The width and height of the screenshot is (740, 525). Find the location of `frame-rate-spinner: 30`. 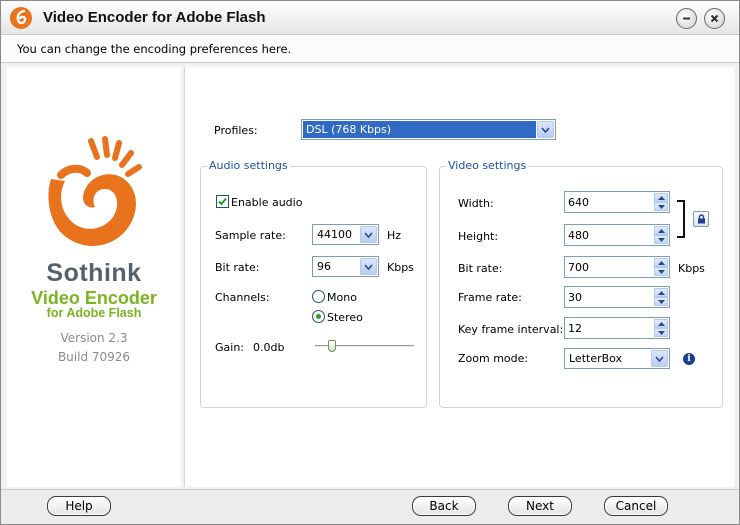

frame-rate-spinner: 30 is located at coordinates (617, 297).